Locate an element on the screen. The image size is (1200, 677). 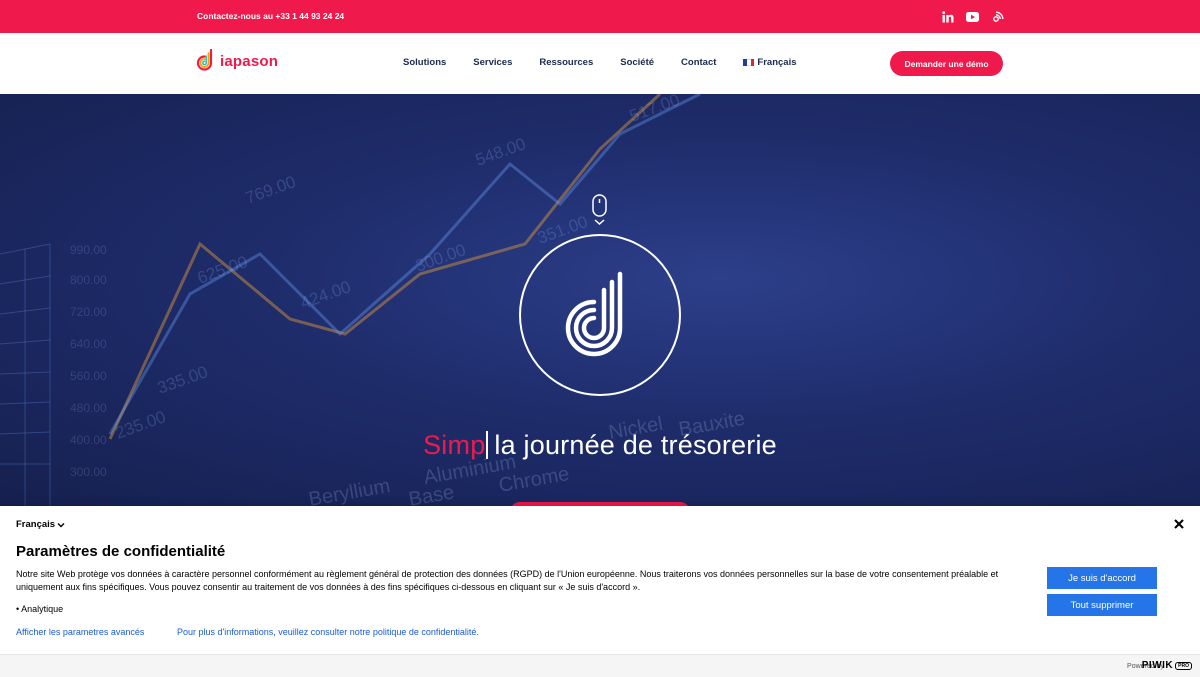
diapason-emblem is located at coordinates (600, 315).